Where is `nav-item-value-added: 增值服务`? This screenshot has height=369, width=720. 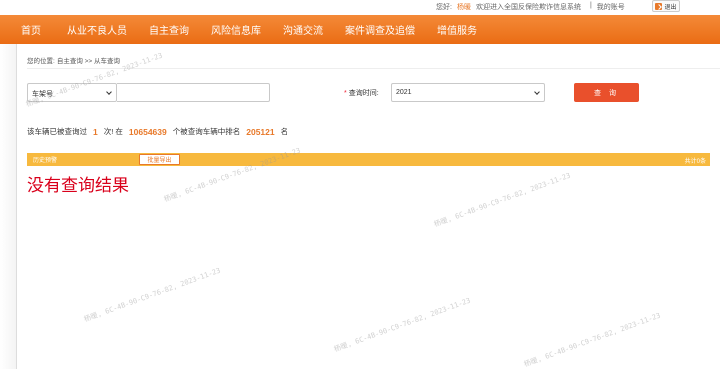 nav-item-value-added: 增值服务 is located at coordinates (457, 29).